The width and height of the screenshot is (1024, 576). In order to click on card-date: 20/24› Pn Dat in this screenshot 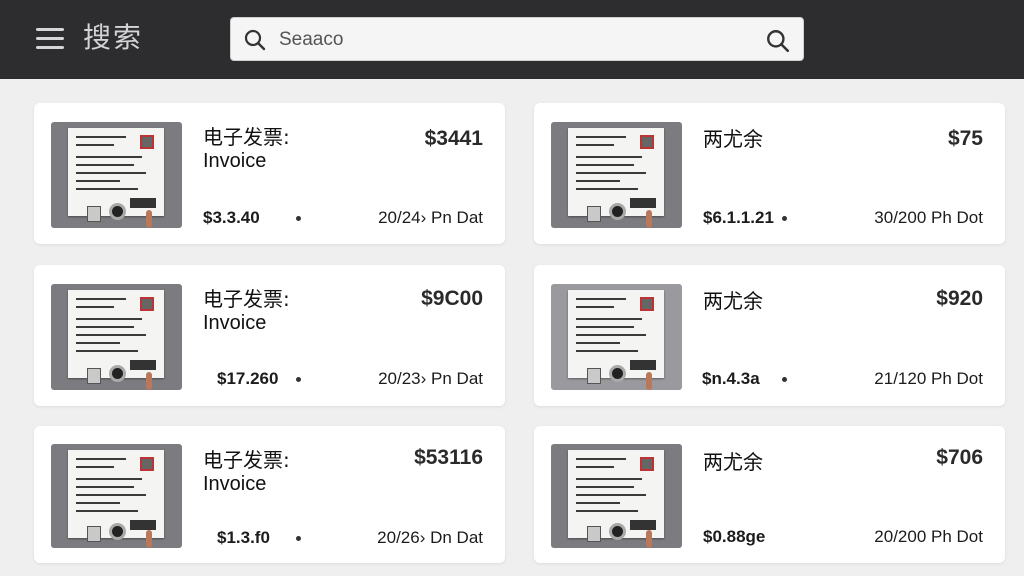, I will do `click(430, 217)`.